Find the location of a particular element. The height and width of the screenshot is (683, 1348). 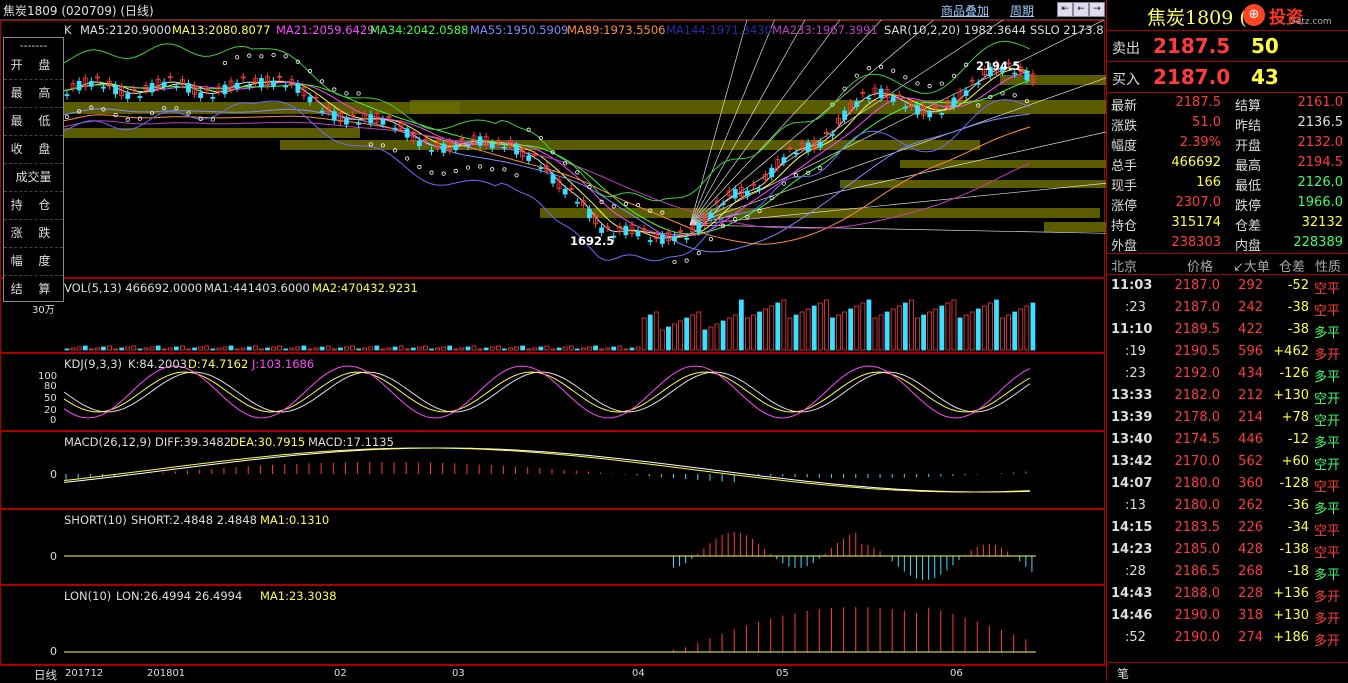

tick-oi-change: -38 is located at coordinates (1298, 307).